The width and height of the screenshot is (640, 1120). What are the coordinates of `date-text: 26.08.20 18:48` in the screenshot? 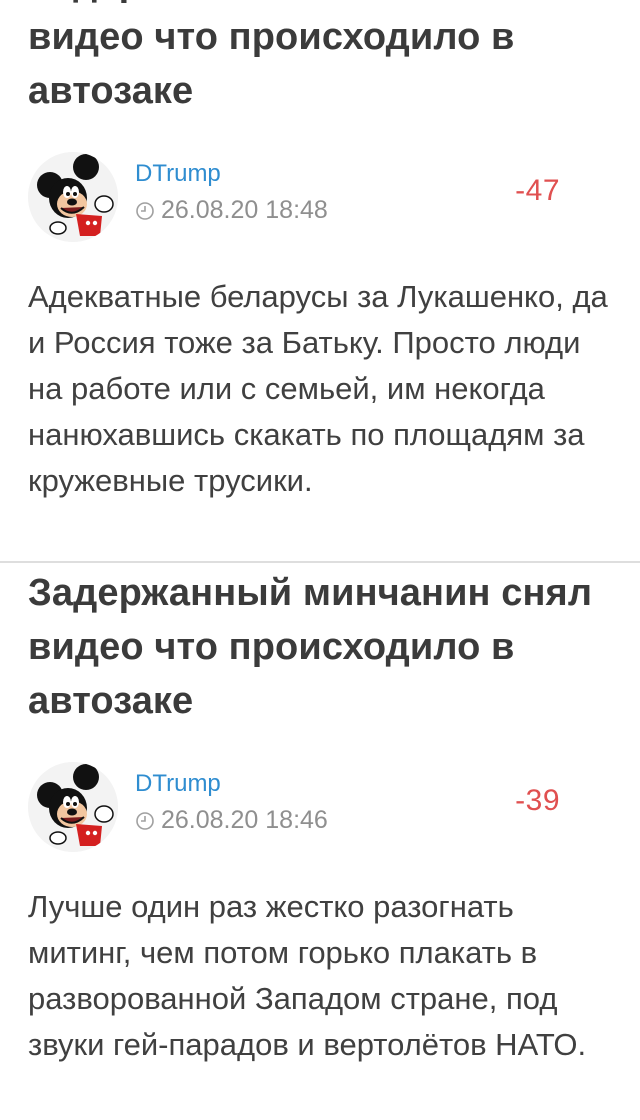 It's located at (244, 210).